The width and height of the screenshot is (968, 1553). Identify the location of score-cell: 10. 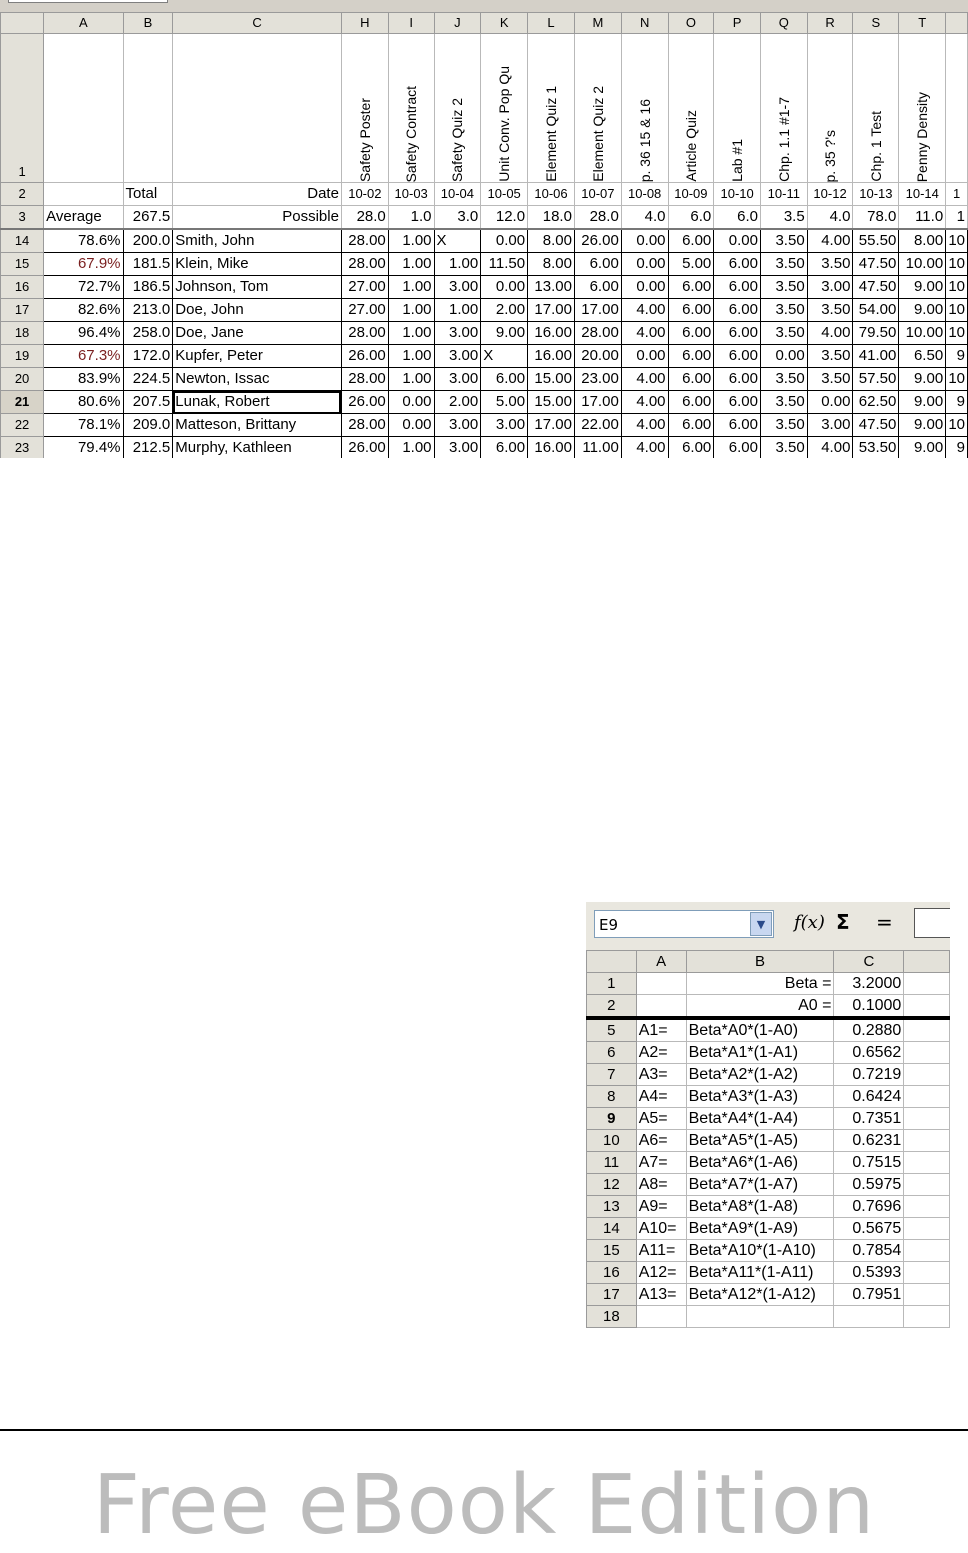
(956, 425).